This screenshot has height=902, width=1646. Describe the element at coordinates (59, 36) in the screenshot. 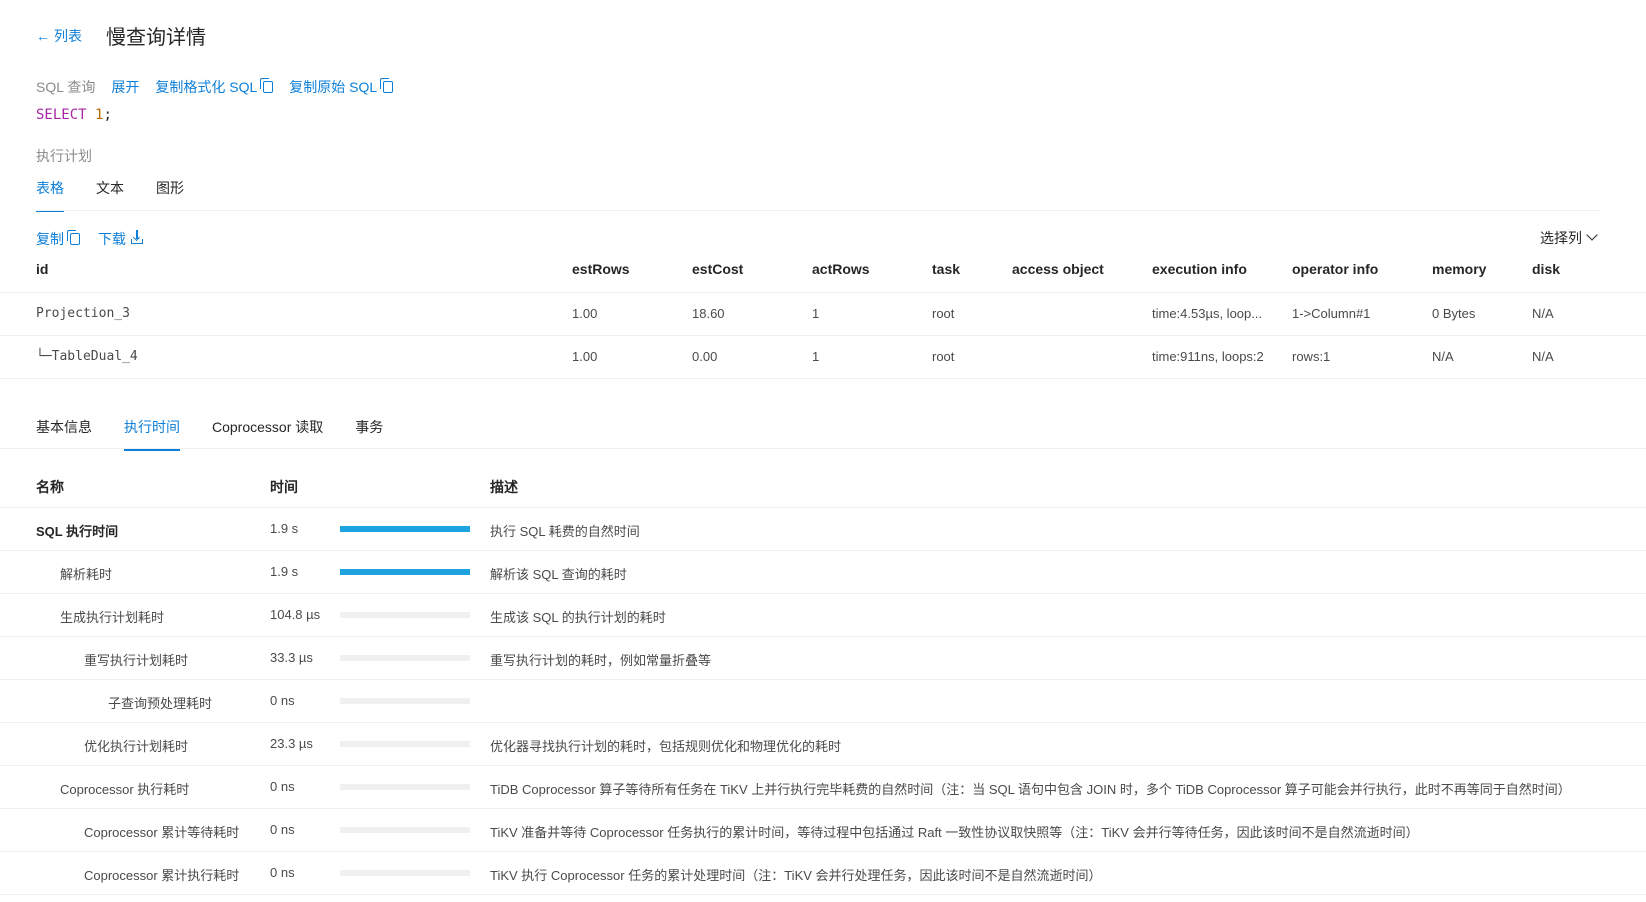

I see `back-to-list-link: ← 列表` at that location.